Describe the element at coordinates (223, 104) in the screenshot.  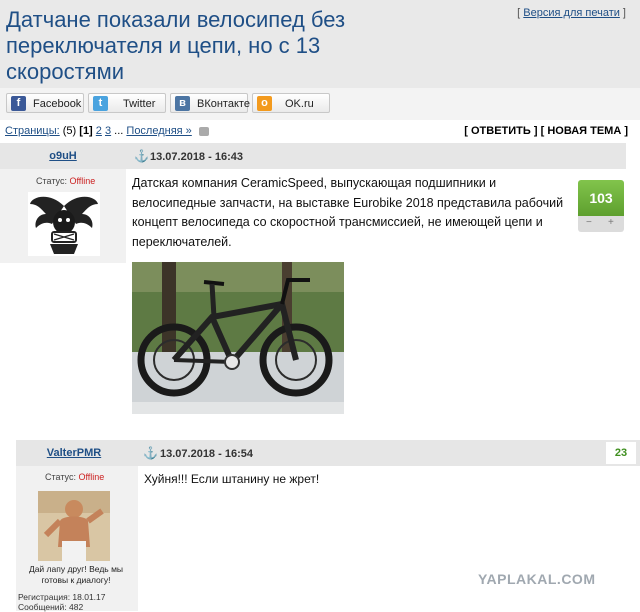
I see `share-label: ВКонтакте` at that location.